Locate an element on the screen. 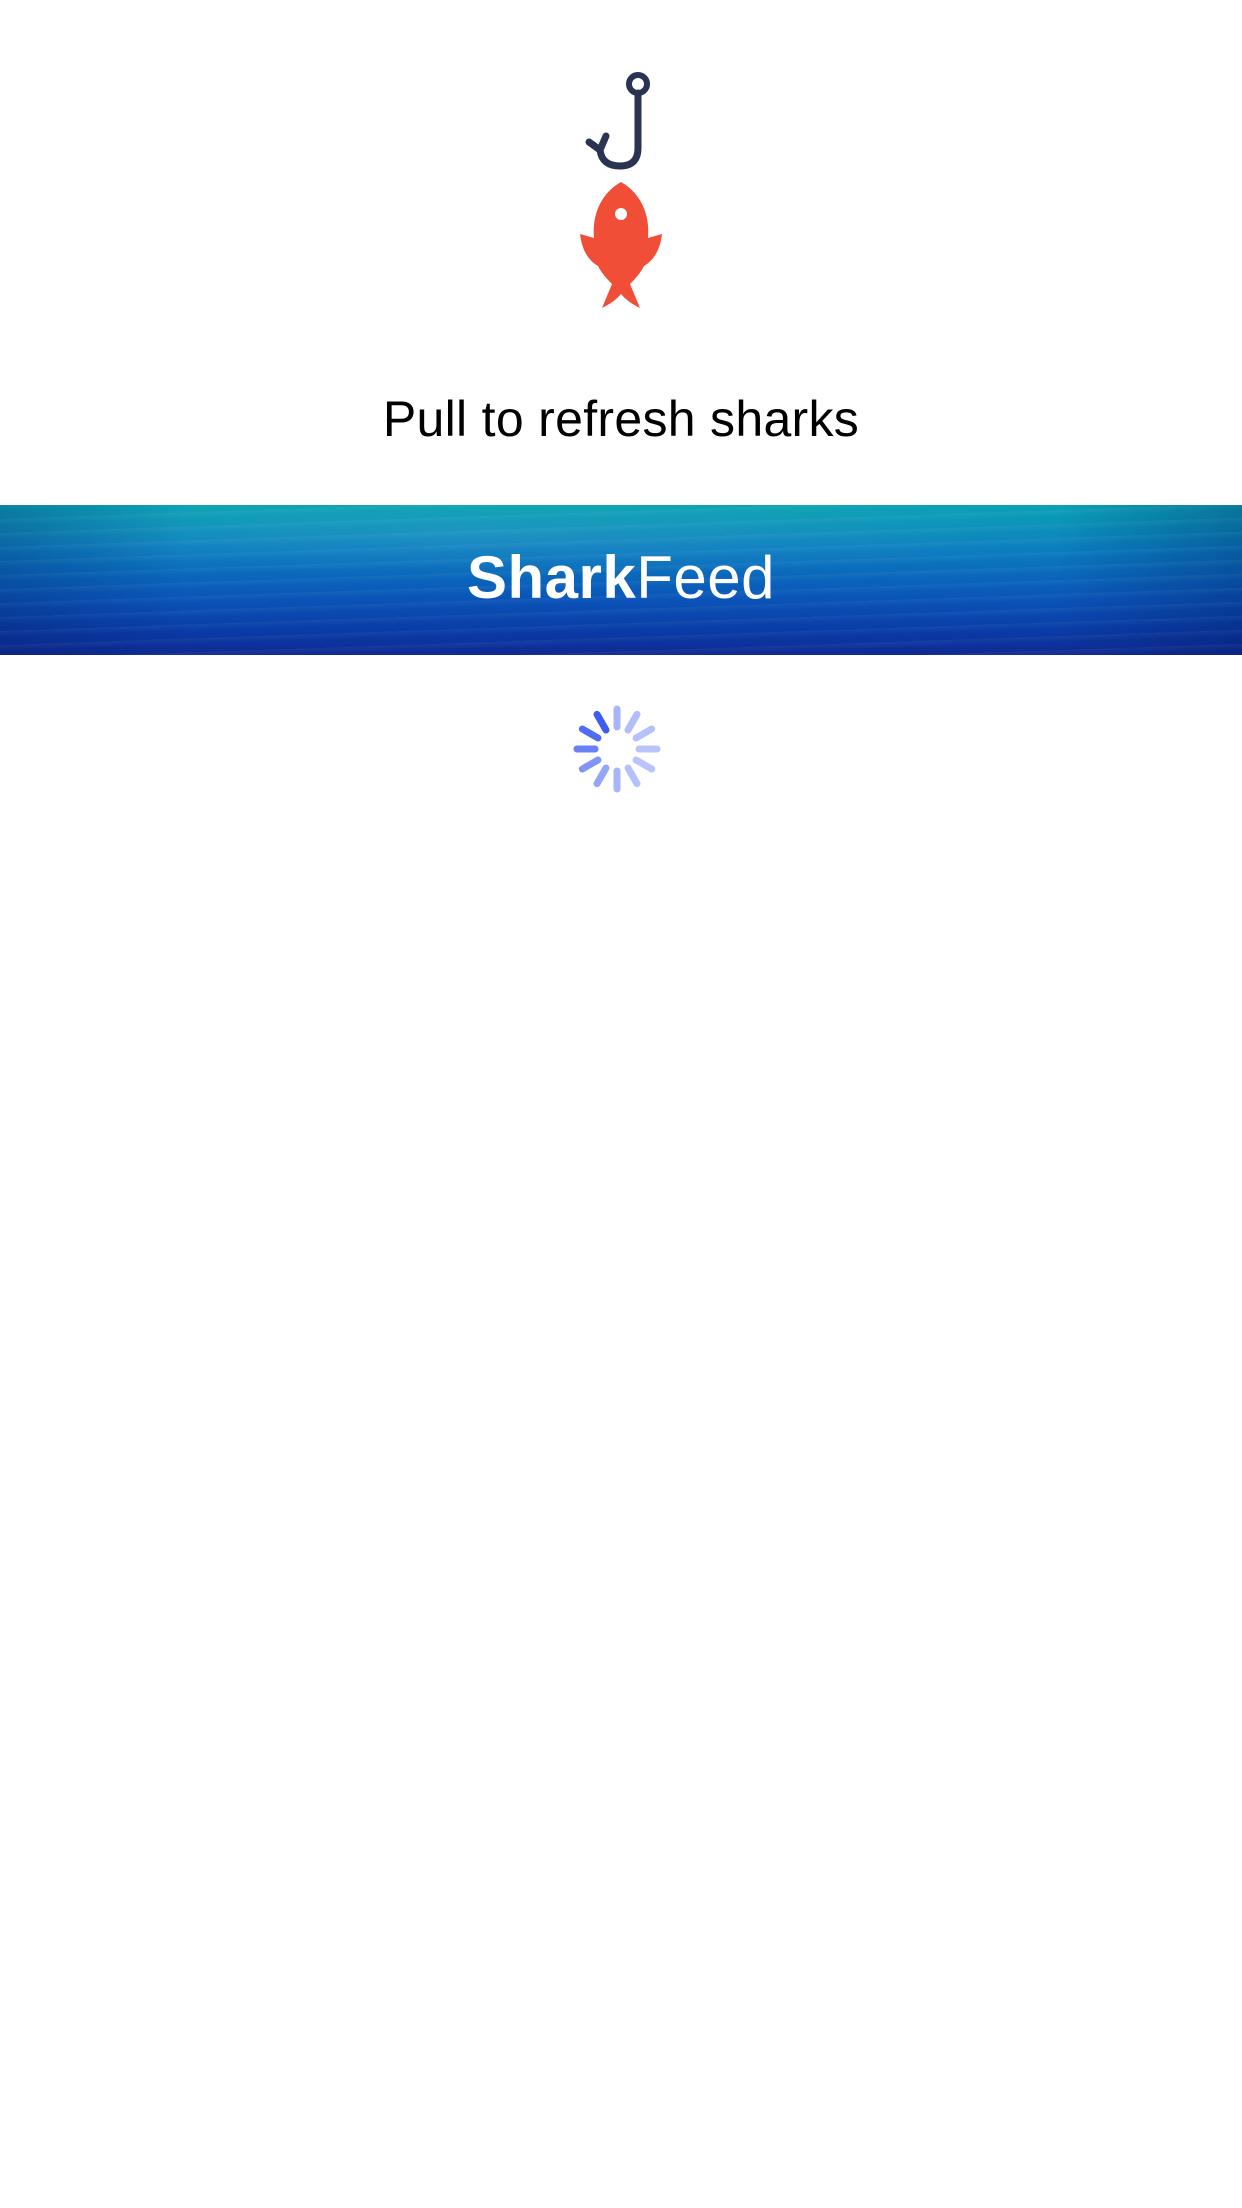 This screenshot has height=2208, width=1242. fishing-hook-icon is located at coordinates (617, 121).